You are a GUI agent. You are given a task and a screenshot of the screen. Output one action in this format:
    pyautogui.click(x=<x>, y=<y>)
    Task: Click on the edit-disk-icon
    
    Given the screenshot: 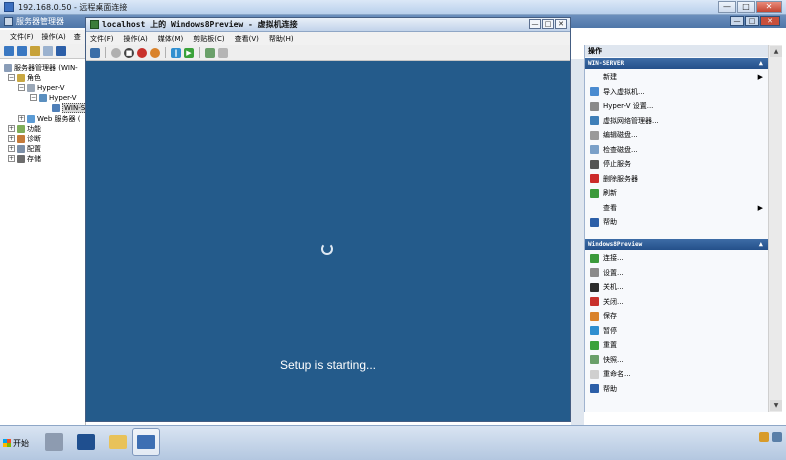 What is the action you would take?
    pyautogui.click(x=594, y=135)
    